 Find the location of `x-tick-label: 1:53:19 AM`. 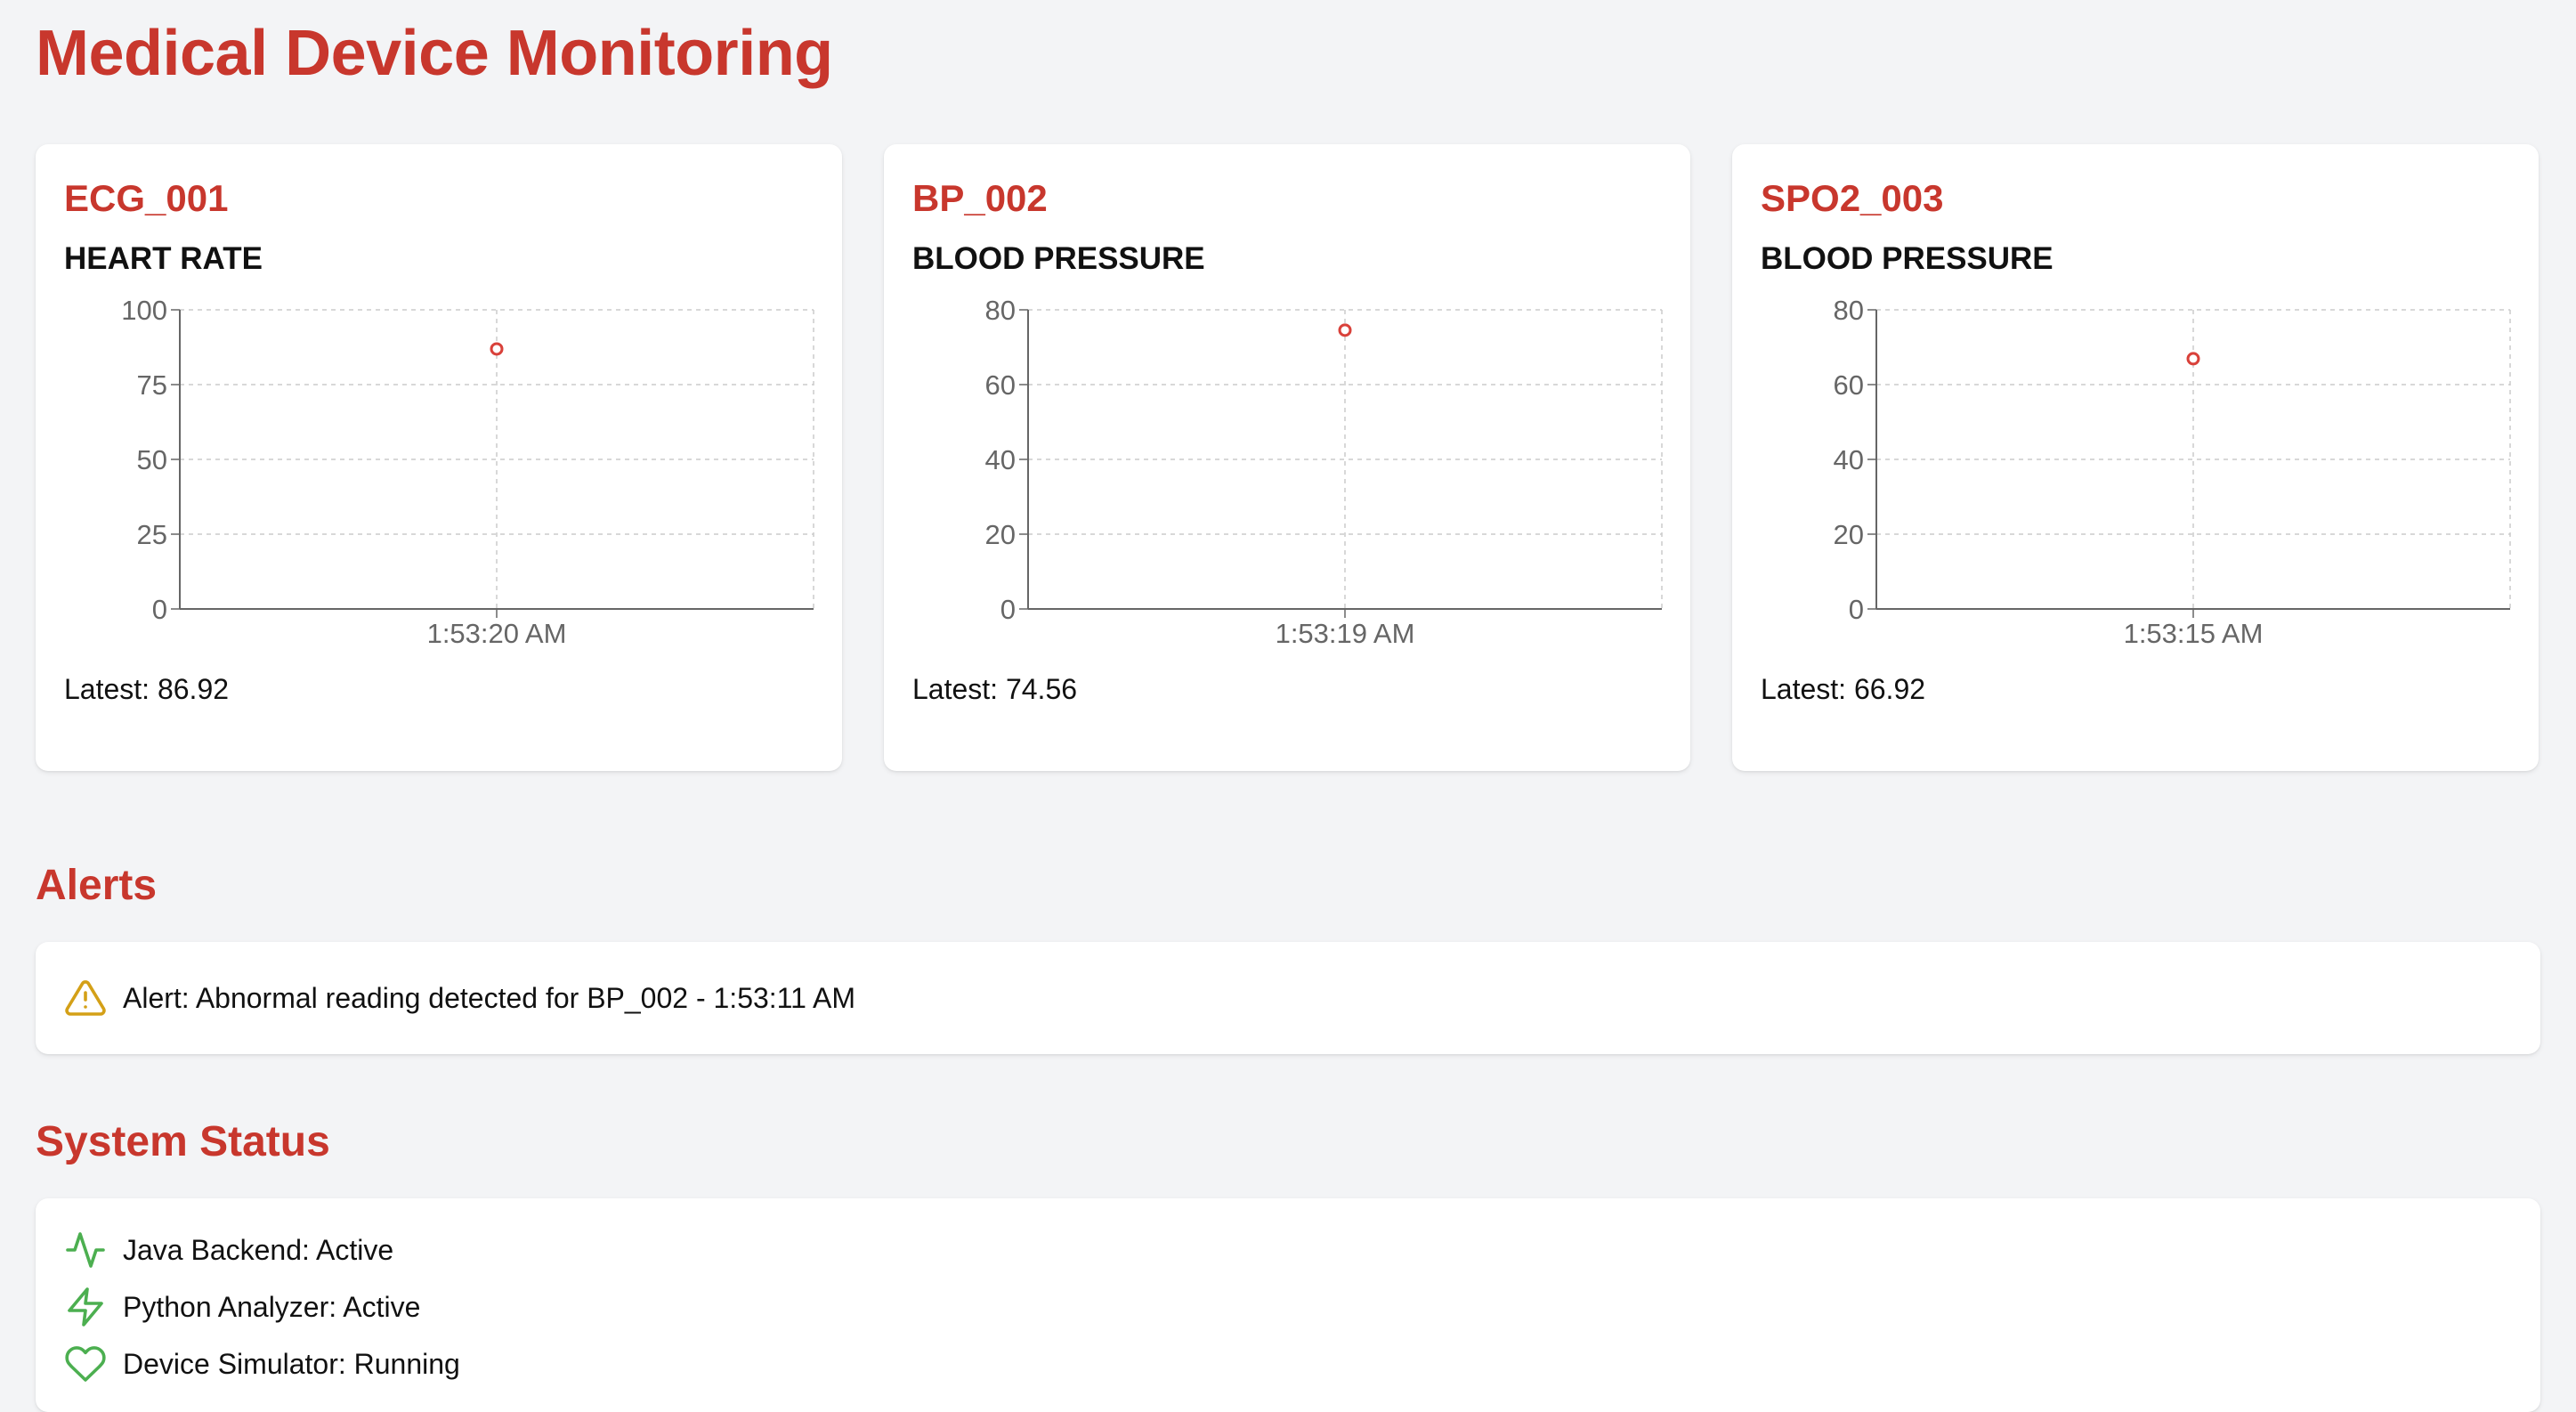

x-tick-label: 1:53:19 AM is located at coordinates (1345, 633).